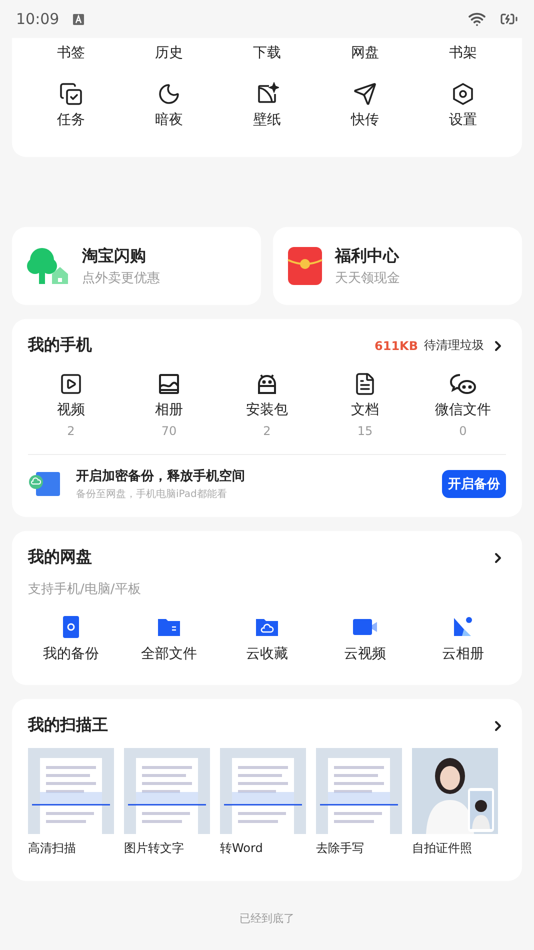 This screenshot has width=534, height=950. I want to click on document-icon, so click(365, 384).